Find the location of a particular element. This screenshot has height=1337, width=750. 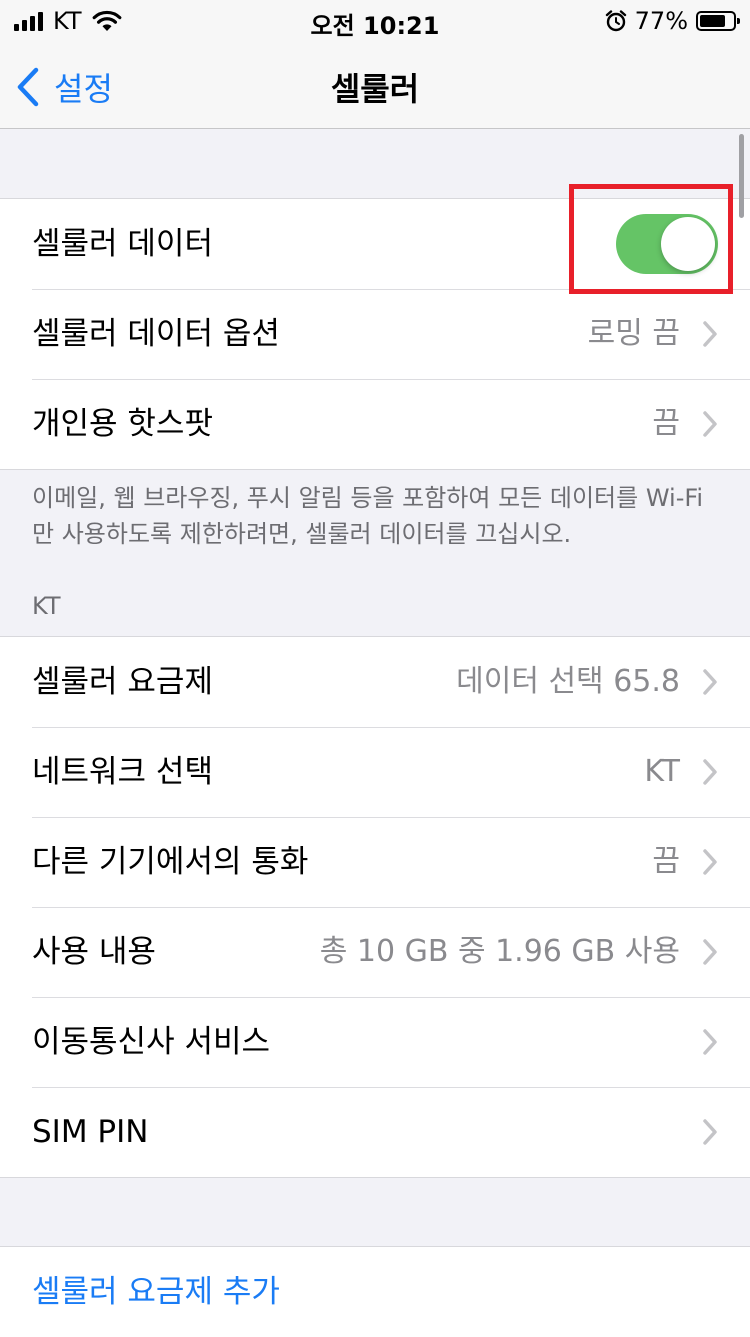

row-label: 셀룰러 요금제 is located at coordinates (122, 682).